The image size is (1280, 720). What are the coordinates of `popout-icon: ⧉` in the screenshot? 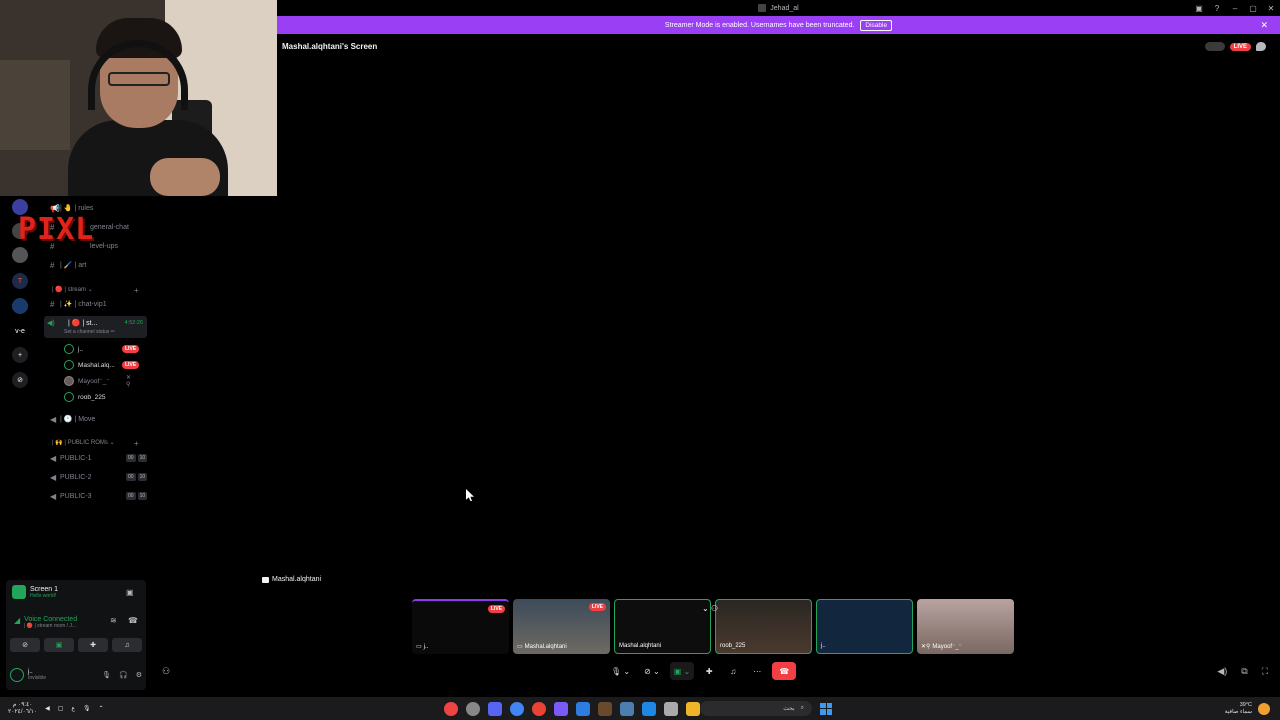 It's located at (1244, 671).